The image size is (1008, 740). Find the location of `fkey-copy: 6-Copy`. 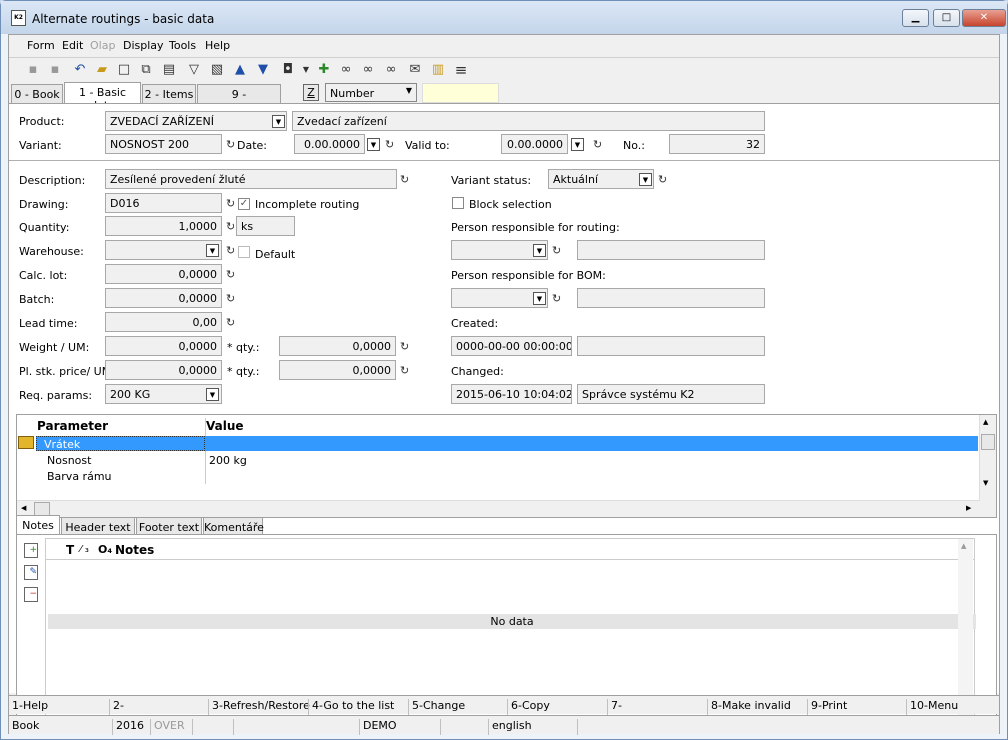

fkey-copy: 6-Copy is located at coordinates (528, 707).